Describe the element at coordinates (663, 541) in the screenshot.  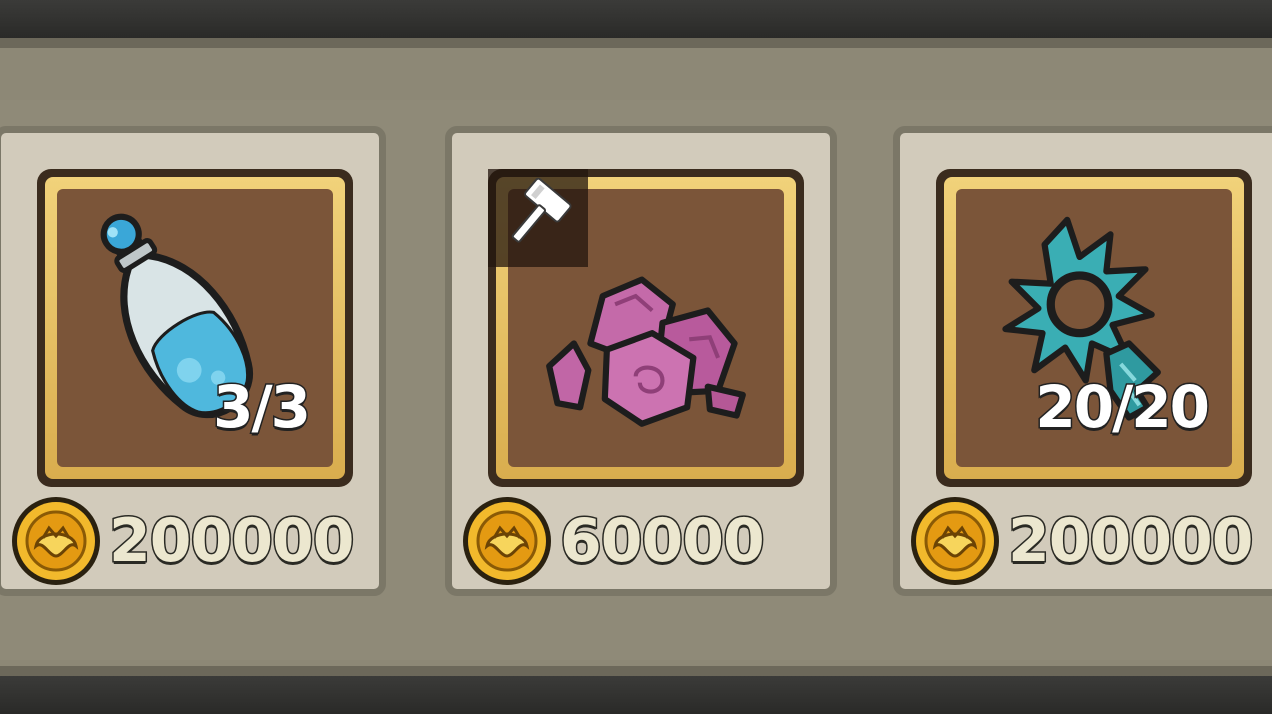
I see `item-price: 60000` at that location.